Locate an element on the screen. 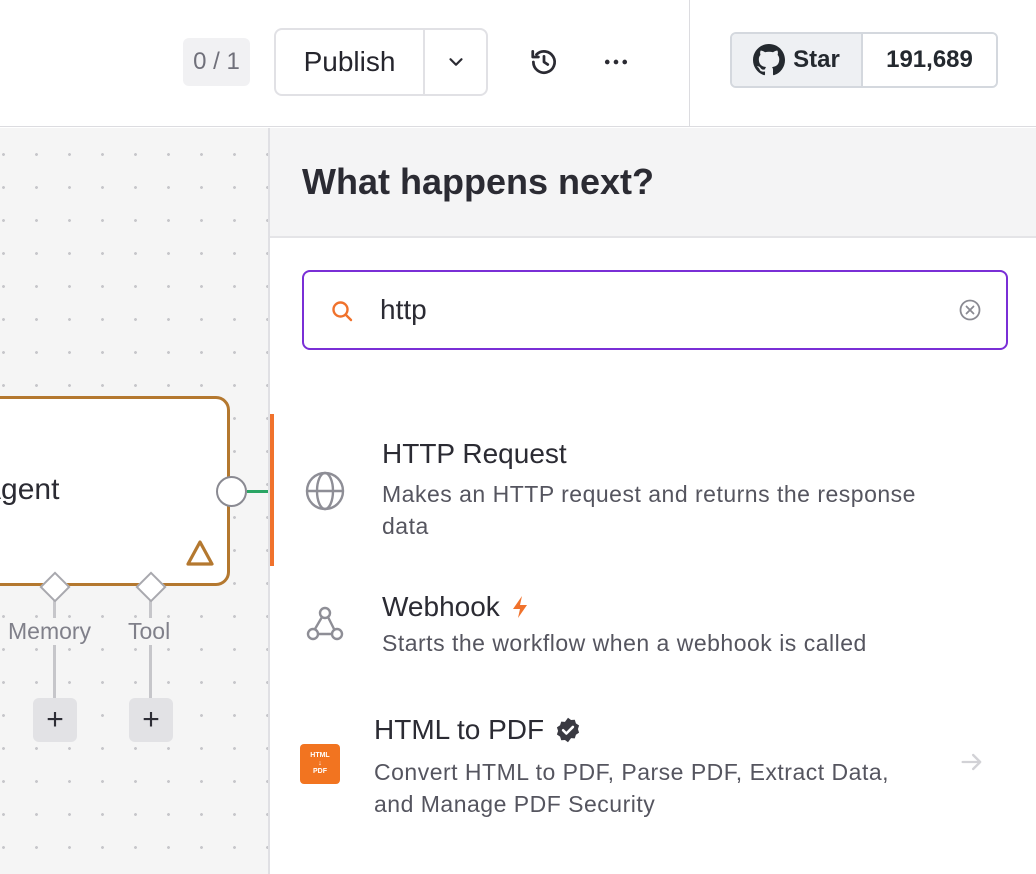  more-horizontal-icon is located at coordinates (616, 62).